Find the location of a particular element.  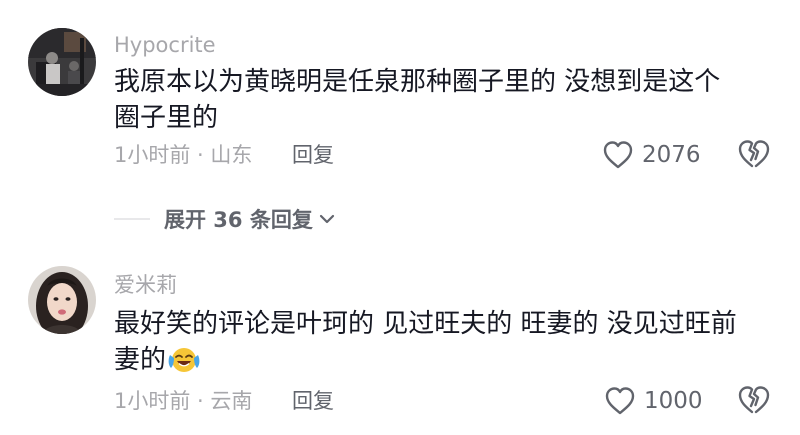

comment-text-line-2: 妻的 is located at coordinates (439, 360).